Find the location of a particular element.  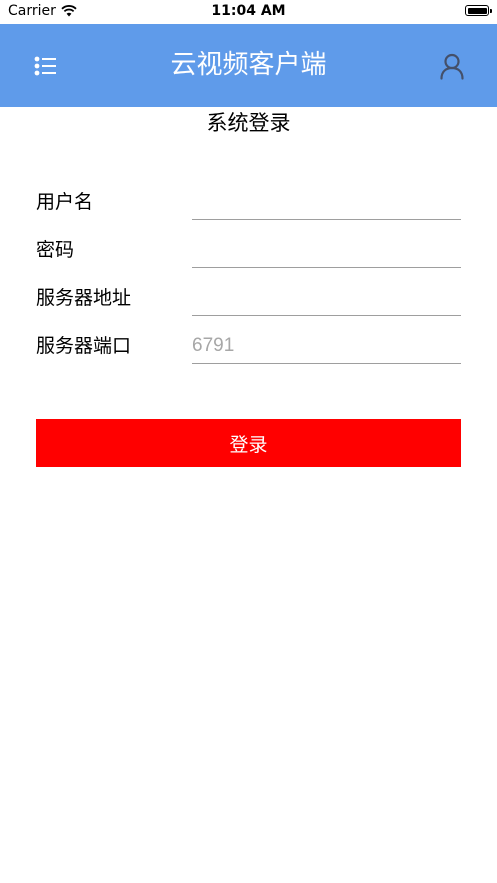

user-button is located at coordinates (452, 66).